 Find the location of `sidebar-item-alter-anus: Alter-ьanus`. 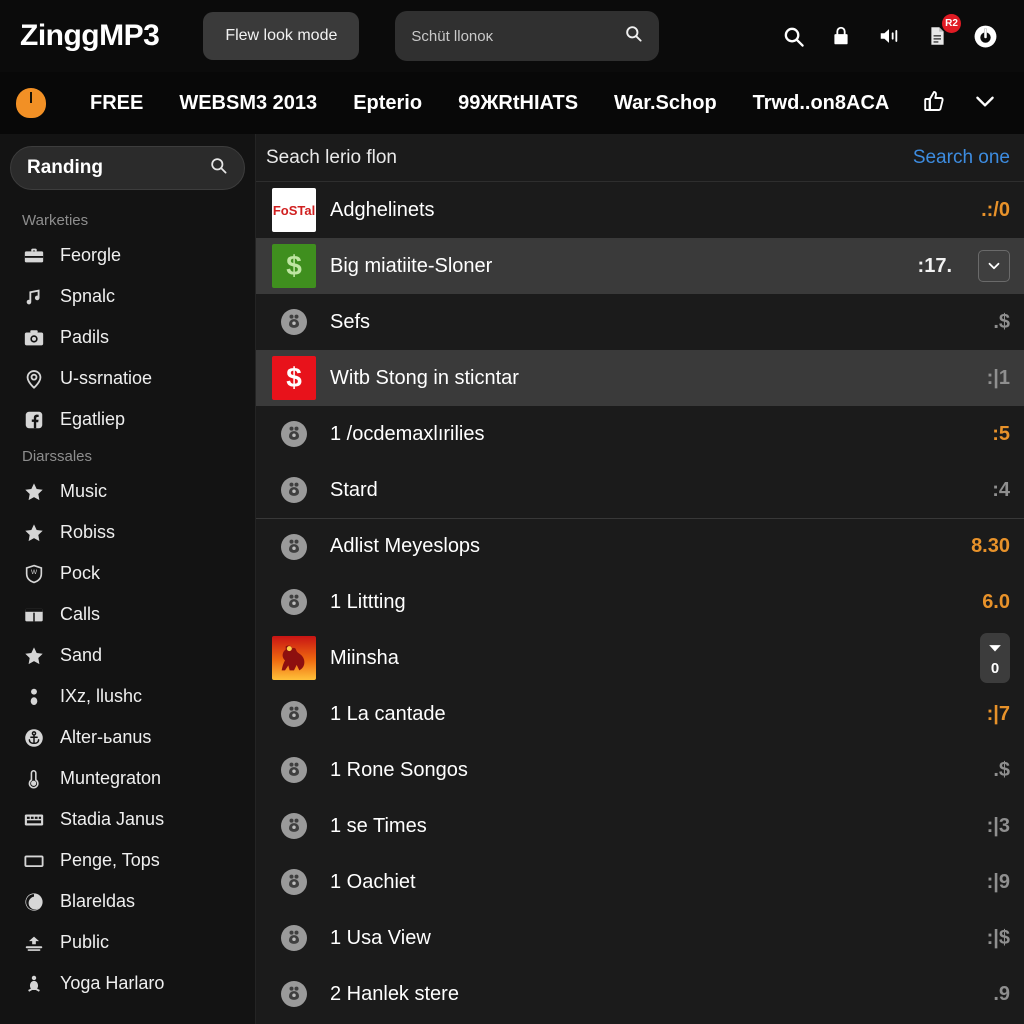

sidebar-item-alter-anus: Alter-ьanus is located at coordinates (127, 737).